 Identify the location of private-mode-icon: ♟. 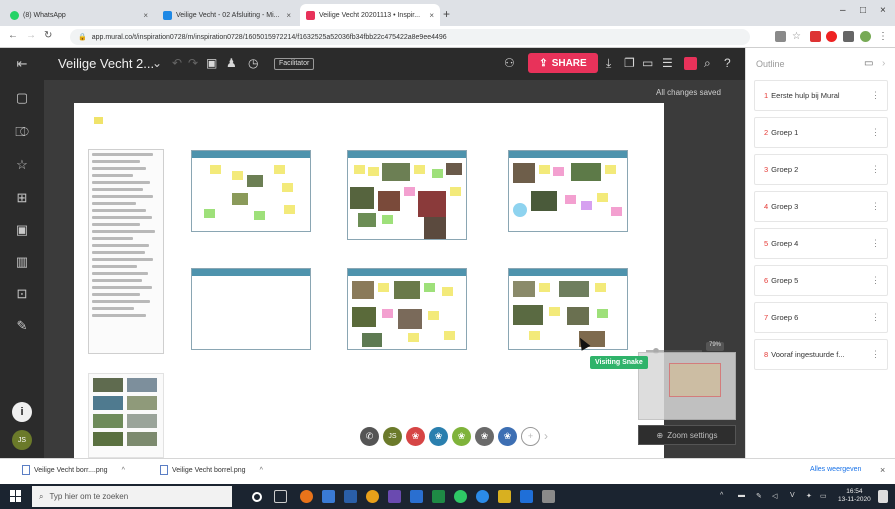
(231, 63).